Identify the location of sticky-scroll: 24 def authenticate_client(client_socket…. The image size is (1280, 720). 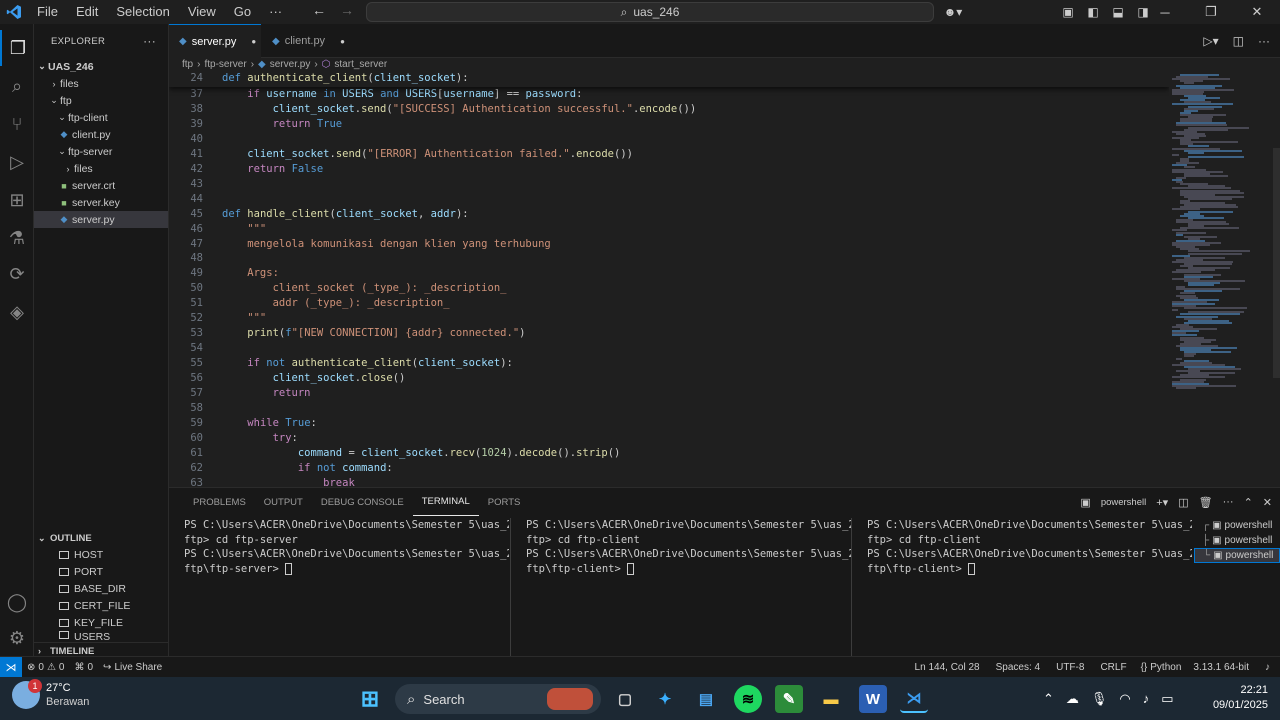
(669, 79).